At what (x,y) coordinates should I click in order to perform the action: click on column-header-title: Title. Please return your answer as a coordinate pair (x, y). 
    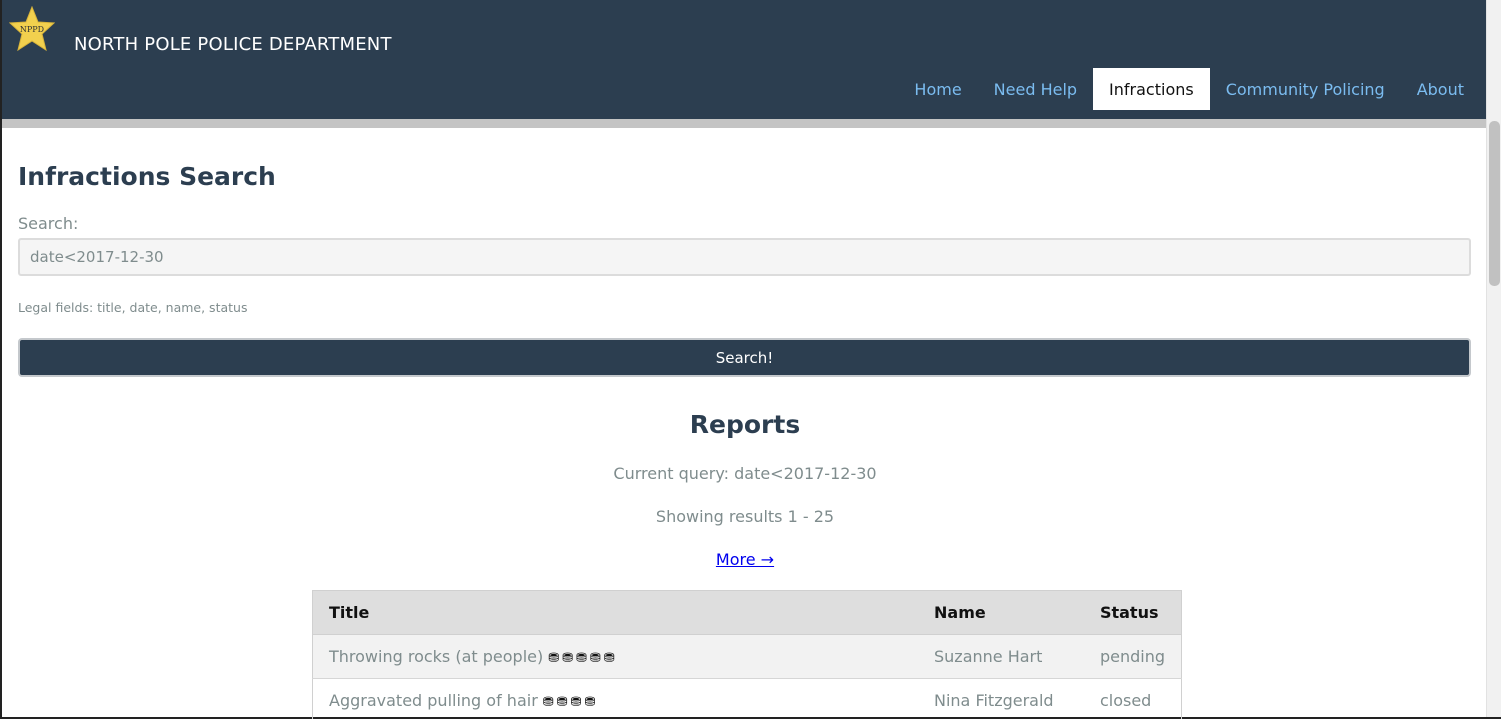
    Looking at the image, I should click on (615, 612).